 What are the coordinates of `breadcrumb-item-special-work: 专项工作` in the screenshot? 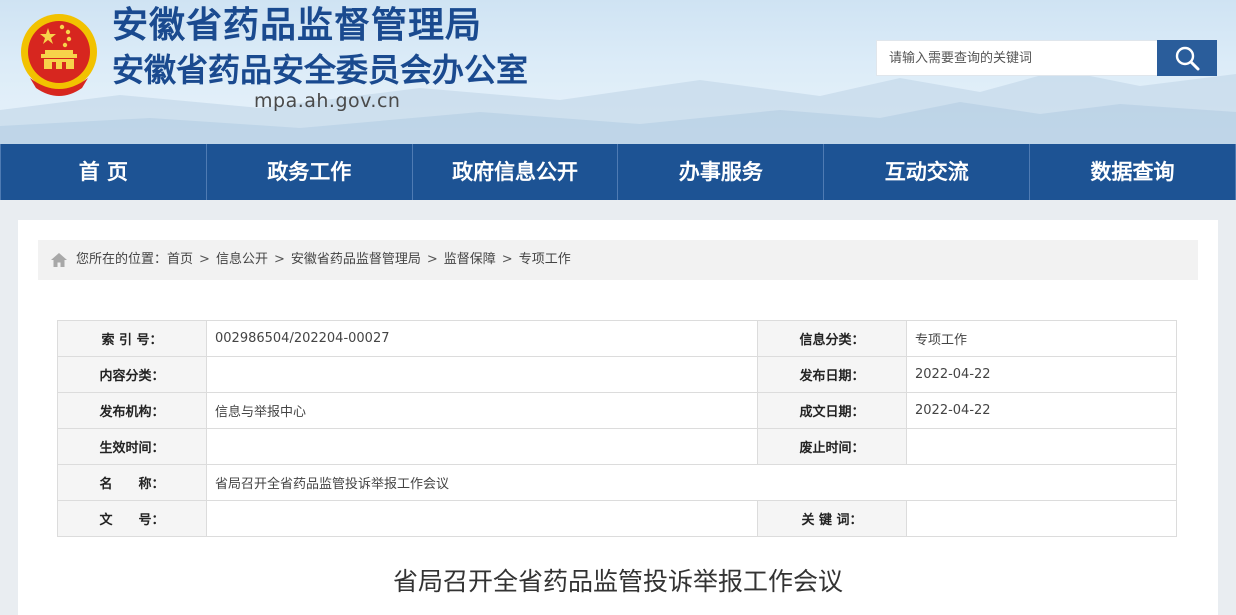 It's located at (545, 260).